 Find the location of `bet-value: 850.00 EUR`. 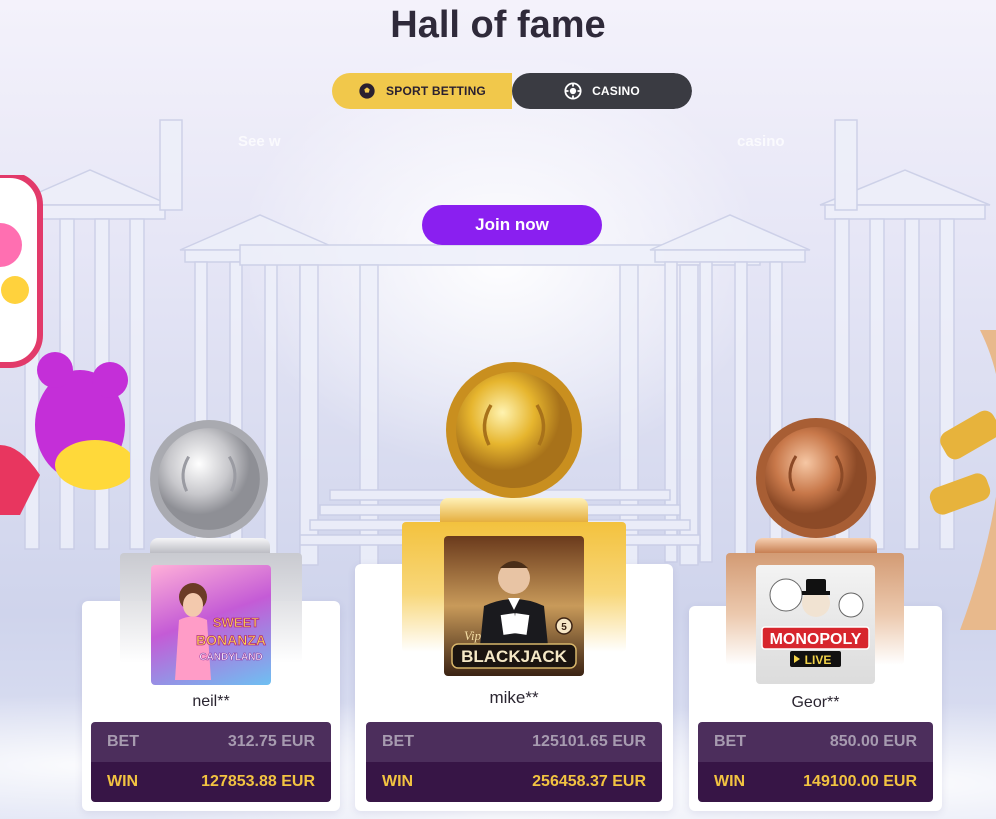

bet-value: 850.00 EUR is located at coordinates (873, 741).